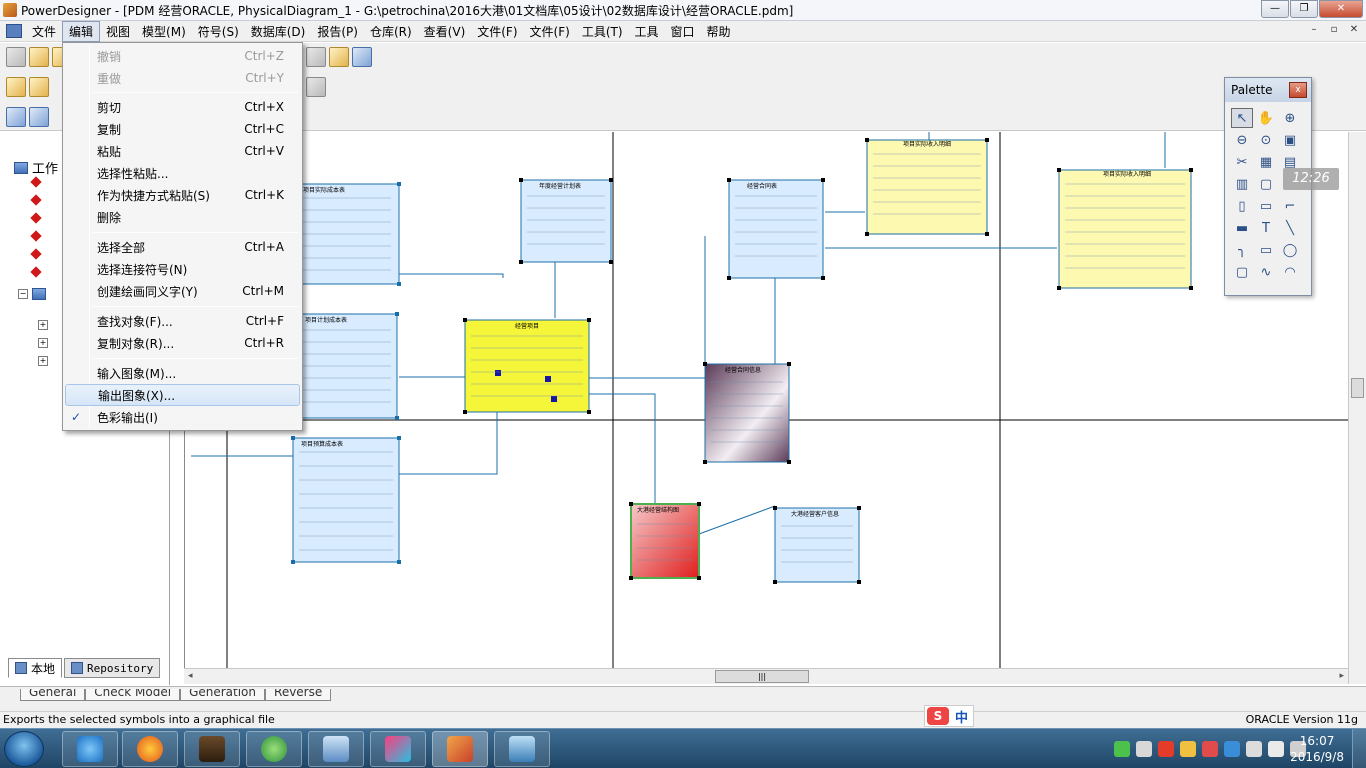 This screenshot has height=768, width=1366. Describe the element at coordinates (112, 668) in the screenshot. I see `tab-repository: Repository` at that location.